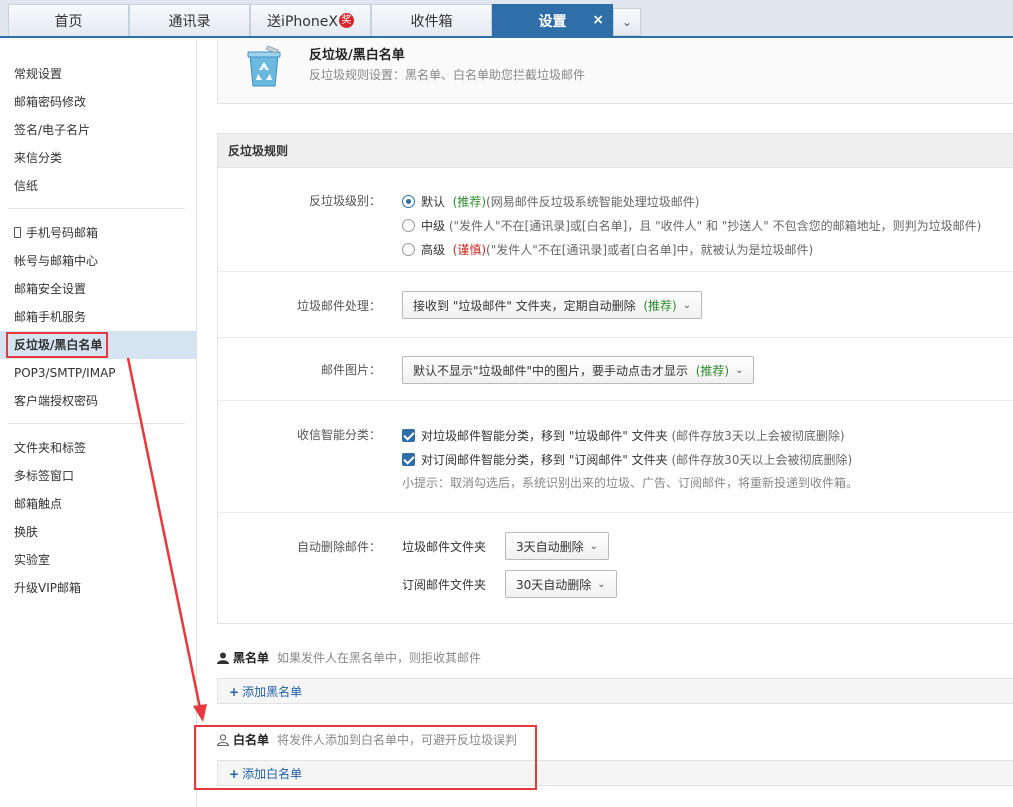 This screenshot has height=807, width=1013. I want to click on sidebar-item-security: 邮箱安全设置, so click(98, 289).